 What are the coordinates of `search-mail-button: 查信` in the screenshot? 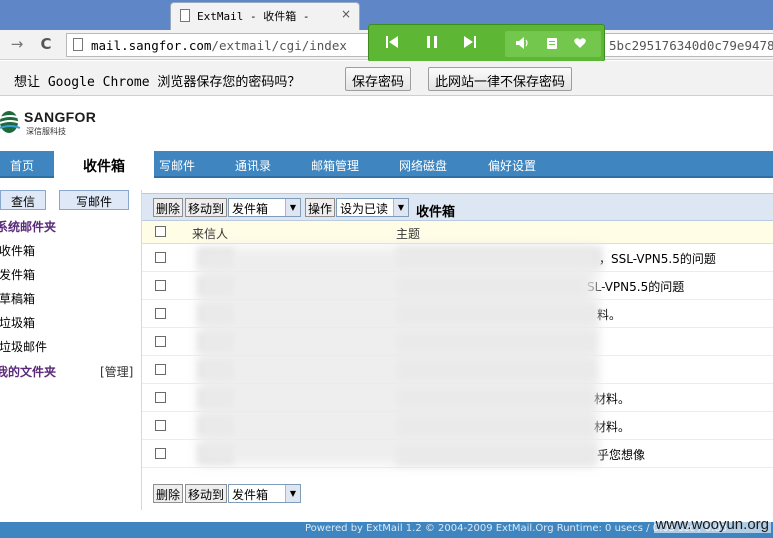 It's located at (23, 200).